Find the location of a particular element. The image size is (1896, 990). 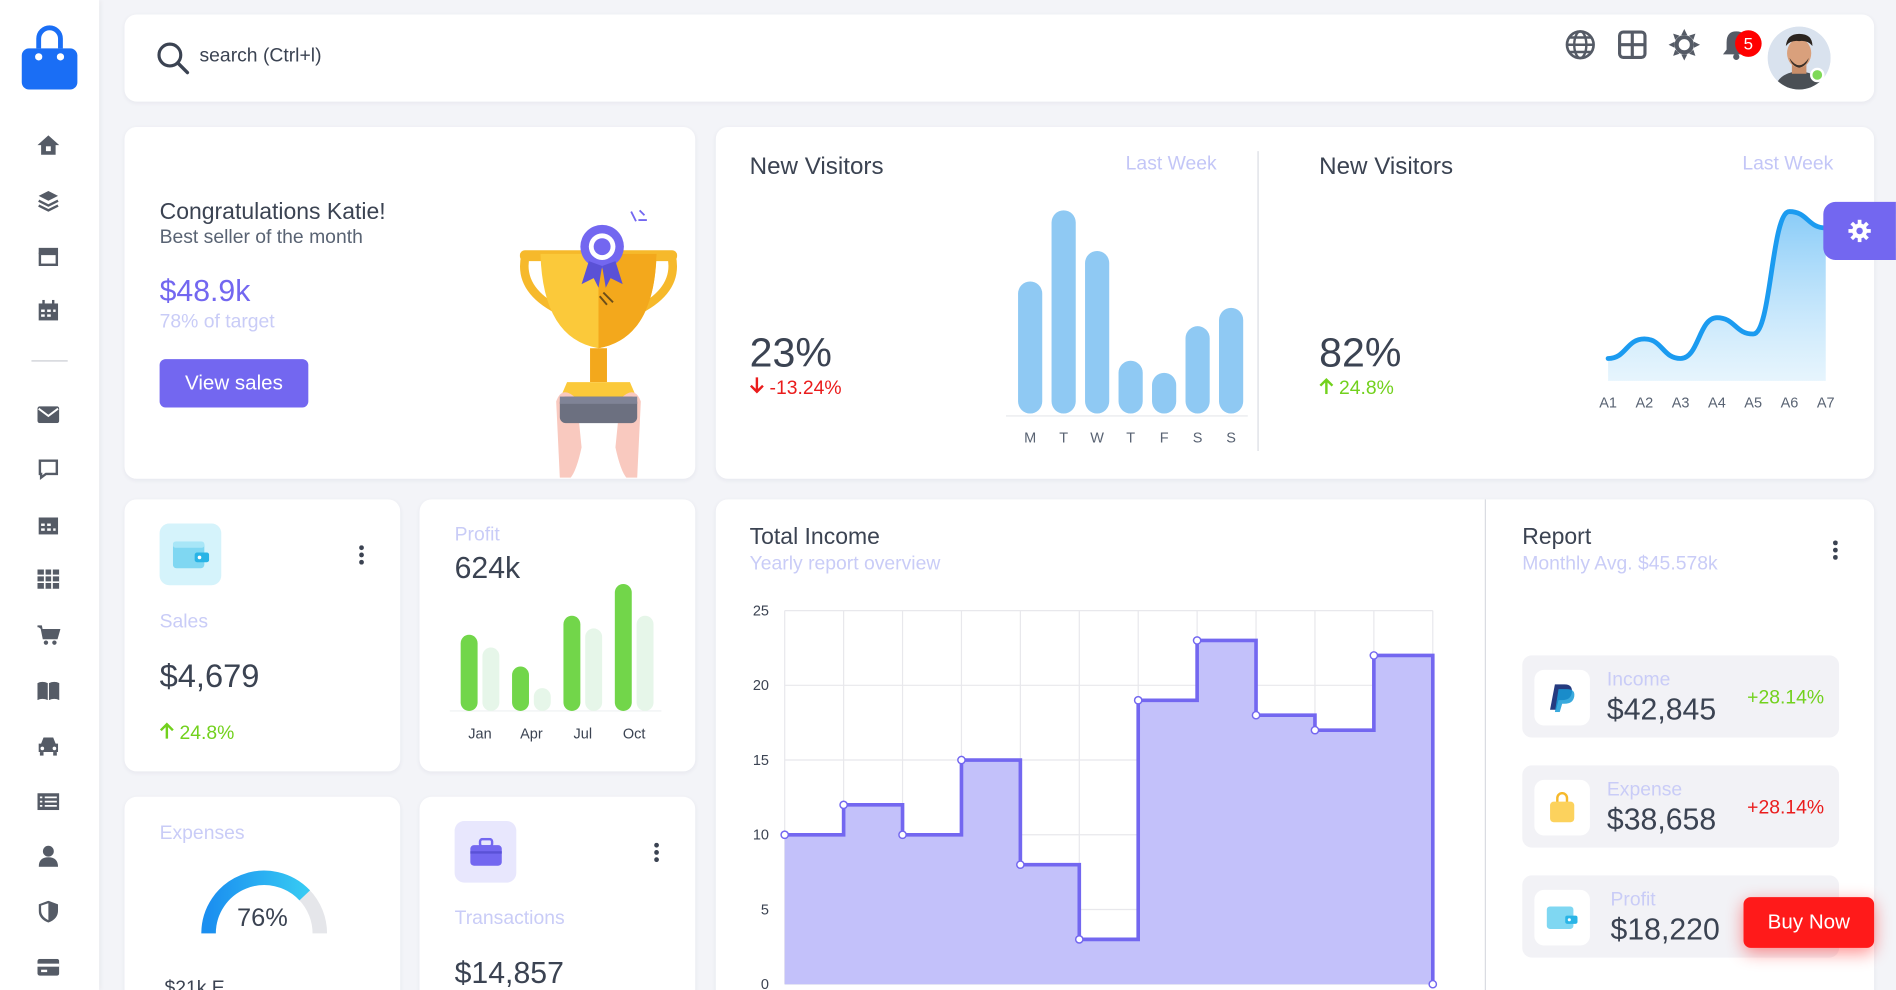

visitors-line-change-row: 24.8% is located at coordinates (1356, 388).